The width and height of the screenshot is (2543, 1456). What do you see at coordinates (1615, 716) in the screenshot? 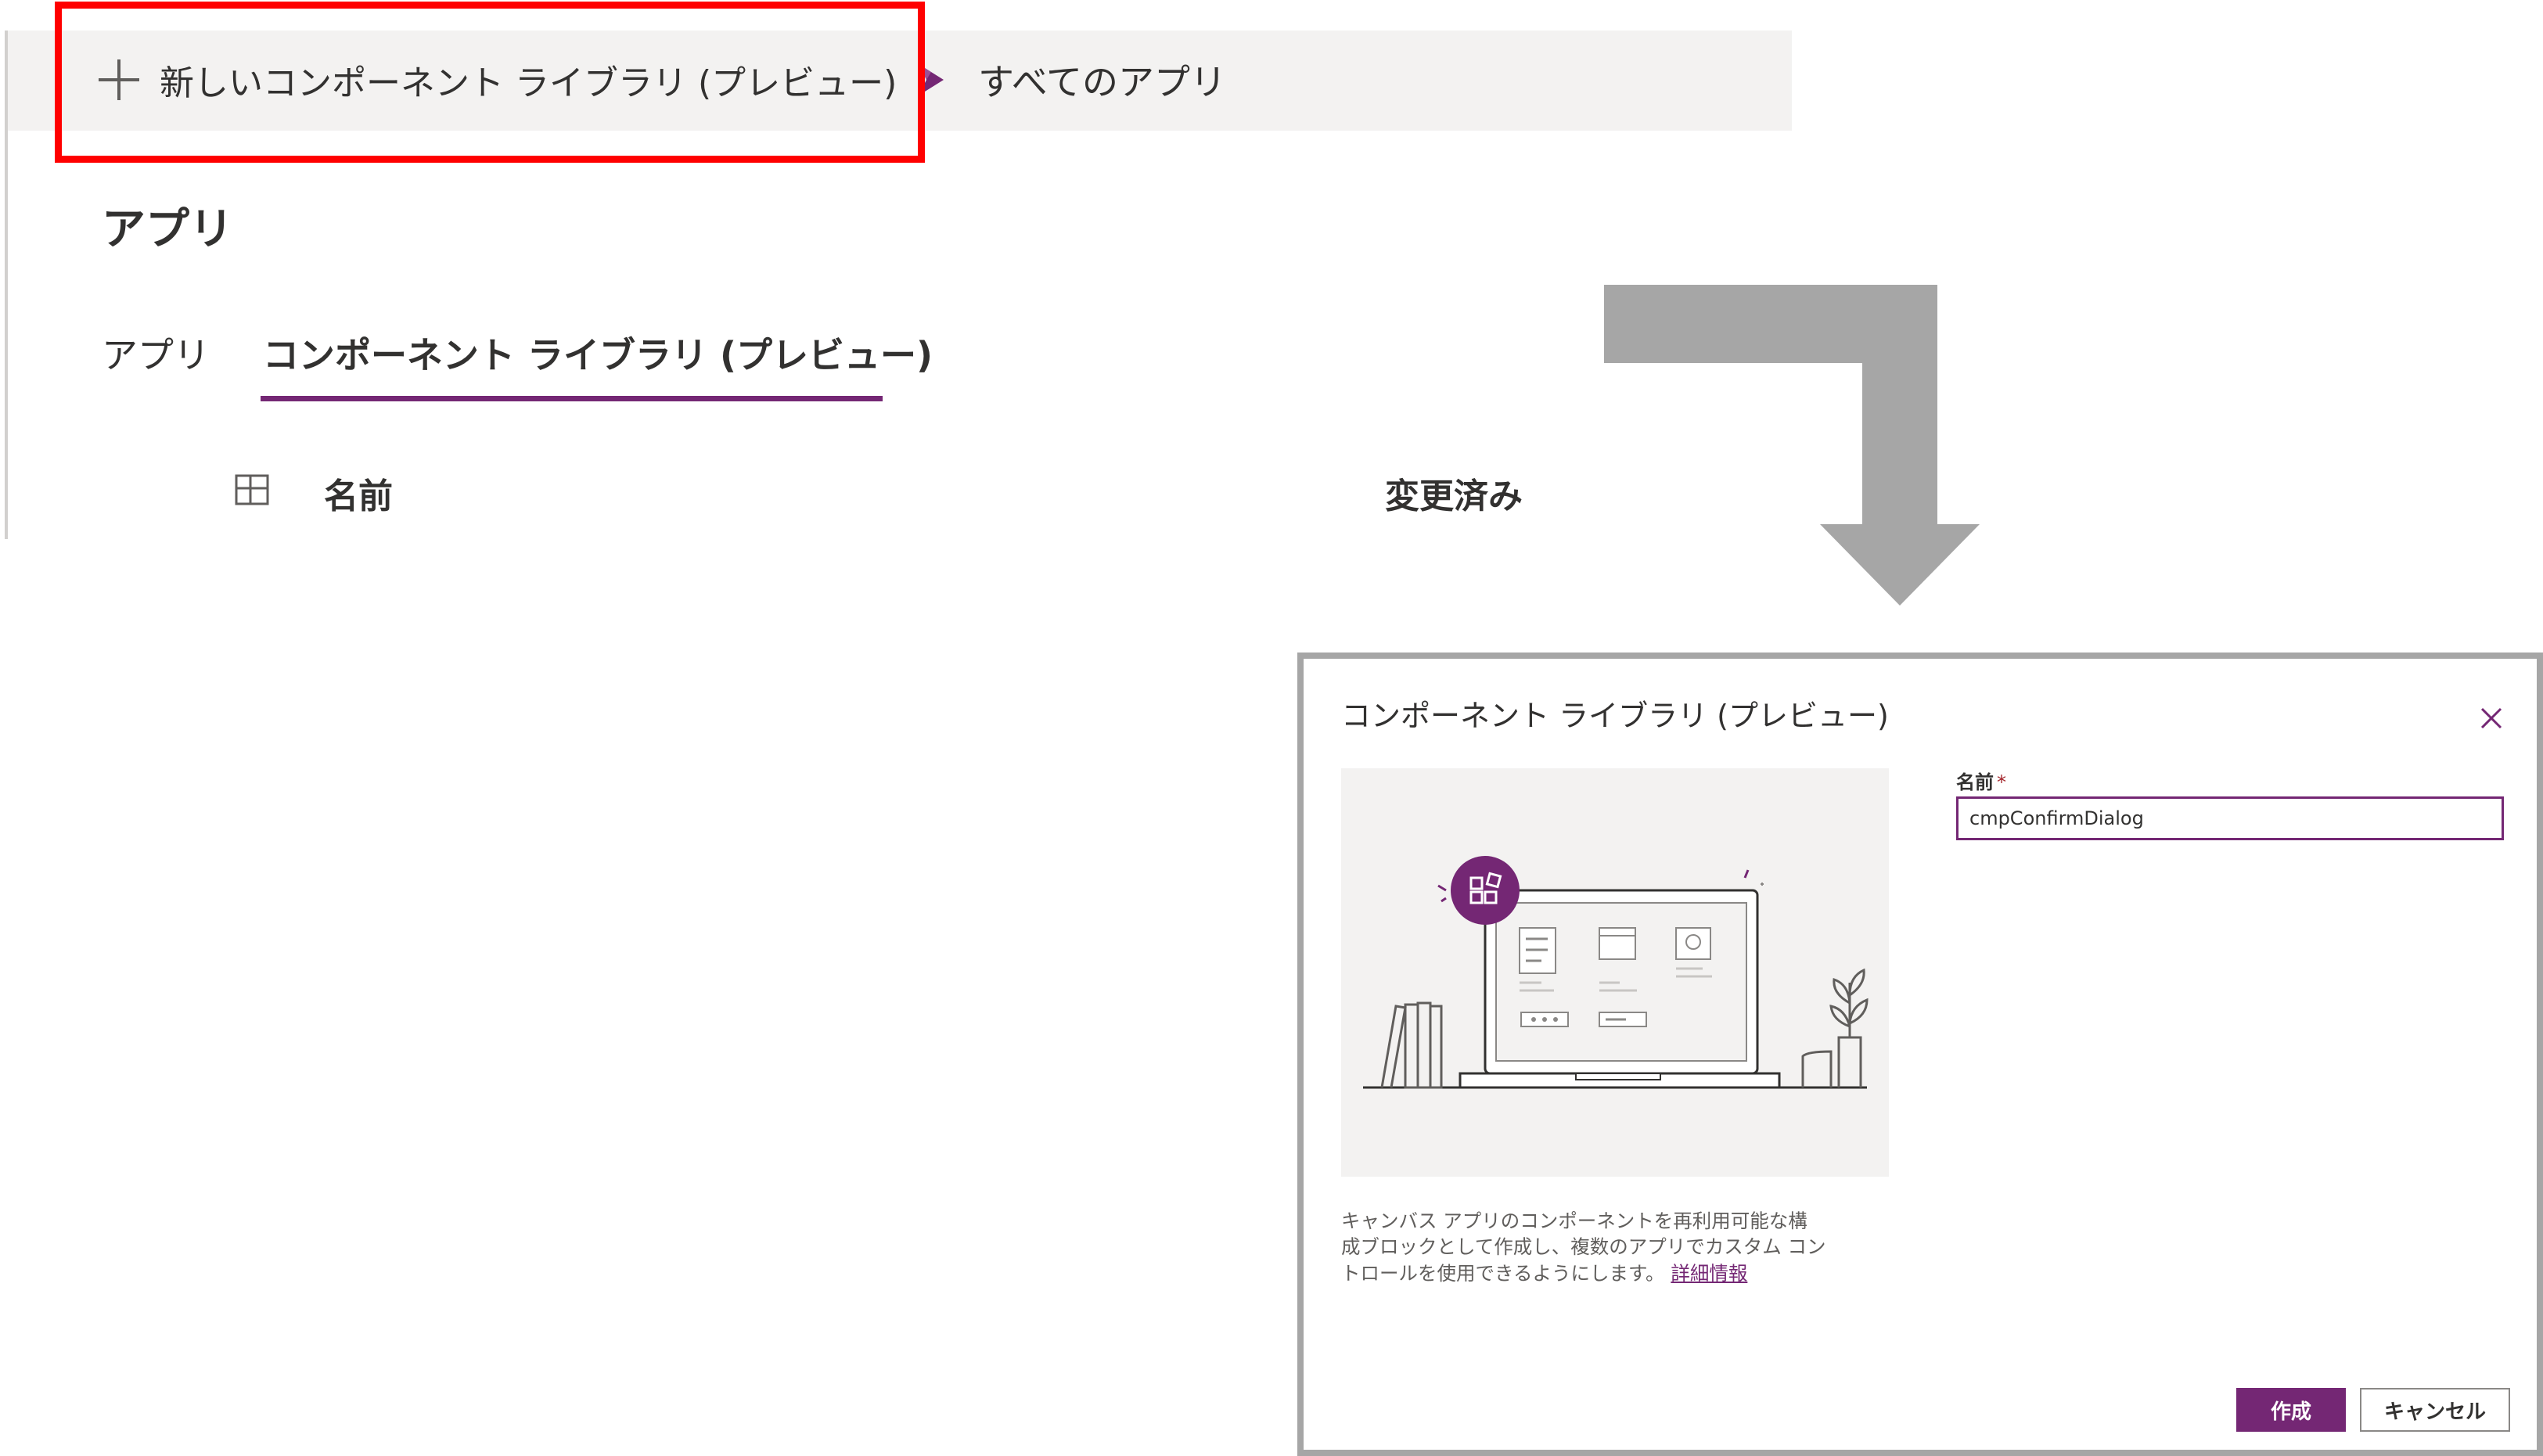
I see `dialog-title: コンポーネント ライブラリ (プレビュー)` at bounding box center [1615, 716].